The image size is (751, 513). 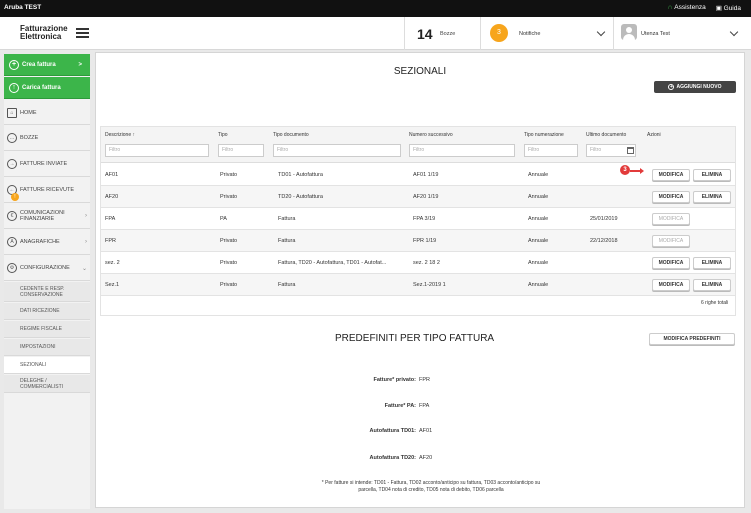 What do you see at coordinates (291, 135) in the screenshot?
I see `column-header-tipo-documento: Tipo documento` at bounding box center [291, 135].